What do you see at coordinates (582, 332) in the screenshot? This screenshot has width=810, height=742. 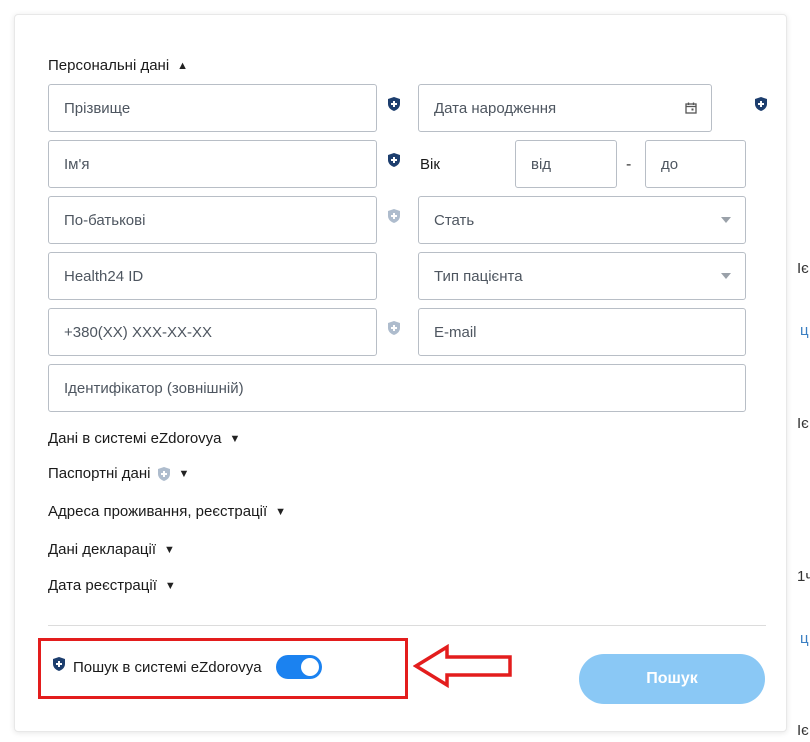 I see `email-input: E-mail` at bounding box center [582, 332].